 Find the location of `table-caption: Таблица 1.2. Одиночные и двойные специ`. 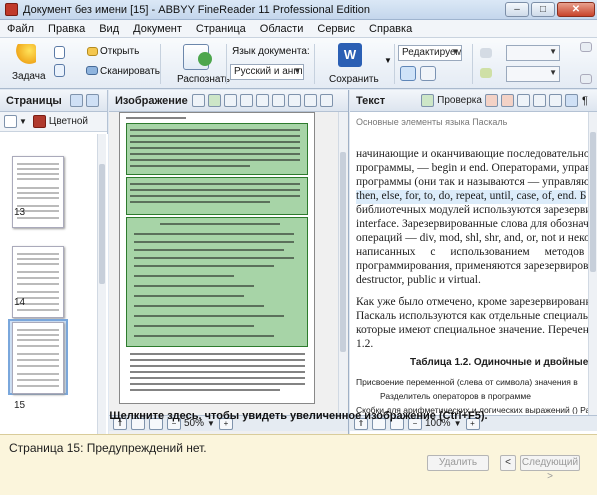

table-caption: Таблица 1.2. Одиночные и двойные специ is located at coordinates (499, 362).